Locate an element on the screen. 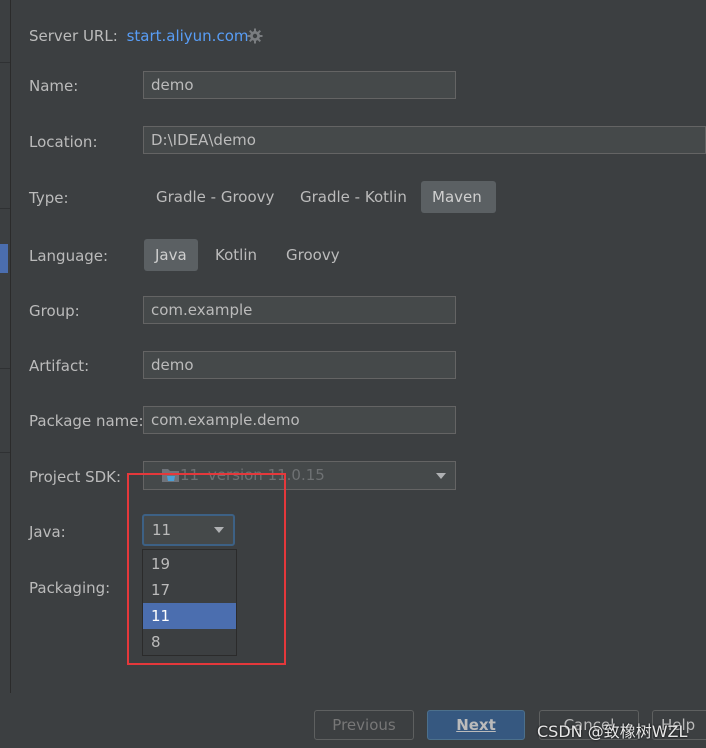 This screenshot has height=748, width=706. location-label: Location: is located at coordinates (63, 142).